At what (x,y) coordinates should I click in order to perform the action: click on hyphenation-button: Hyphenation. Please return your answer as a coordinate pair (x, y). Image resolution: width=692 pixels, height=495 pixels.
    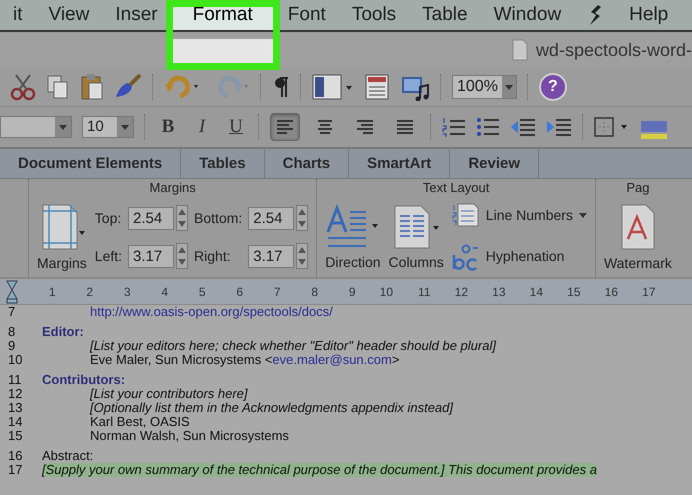
    Looking at the image, I should click on (519, 256).